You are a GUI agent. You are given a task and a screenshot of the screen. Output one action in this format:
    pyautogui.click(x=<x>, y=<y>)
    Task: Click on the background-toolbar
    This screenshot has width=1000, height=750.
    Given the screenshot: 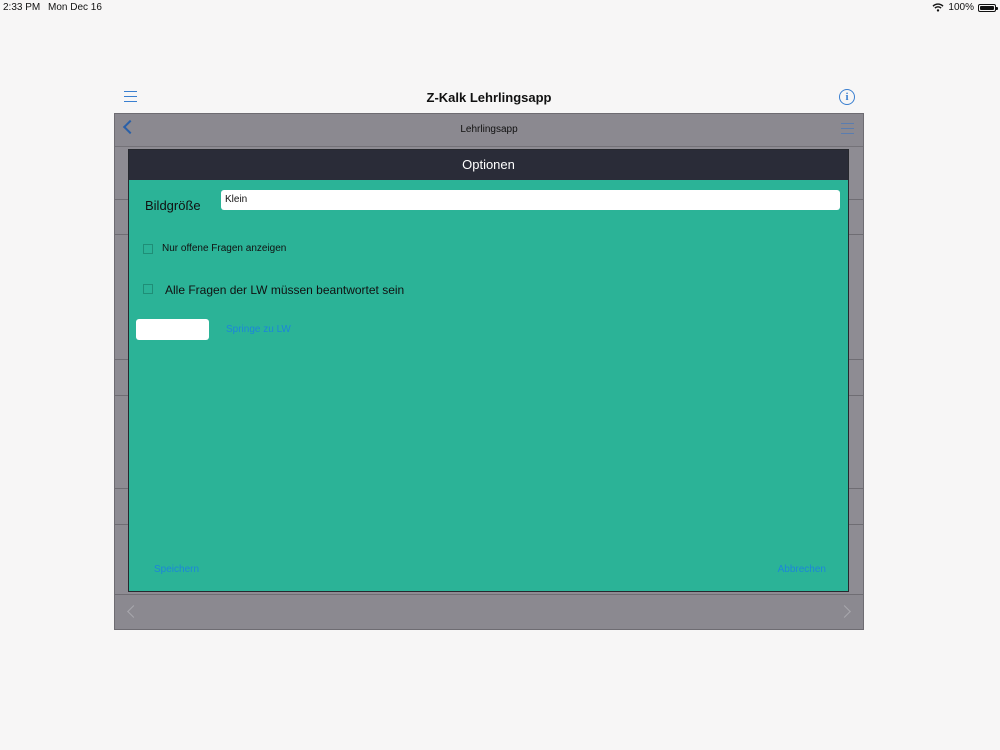 What is the action you would take?
    pyautogui.click(x=489, y=611)
    